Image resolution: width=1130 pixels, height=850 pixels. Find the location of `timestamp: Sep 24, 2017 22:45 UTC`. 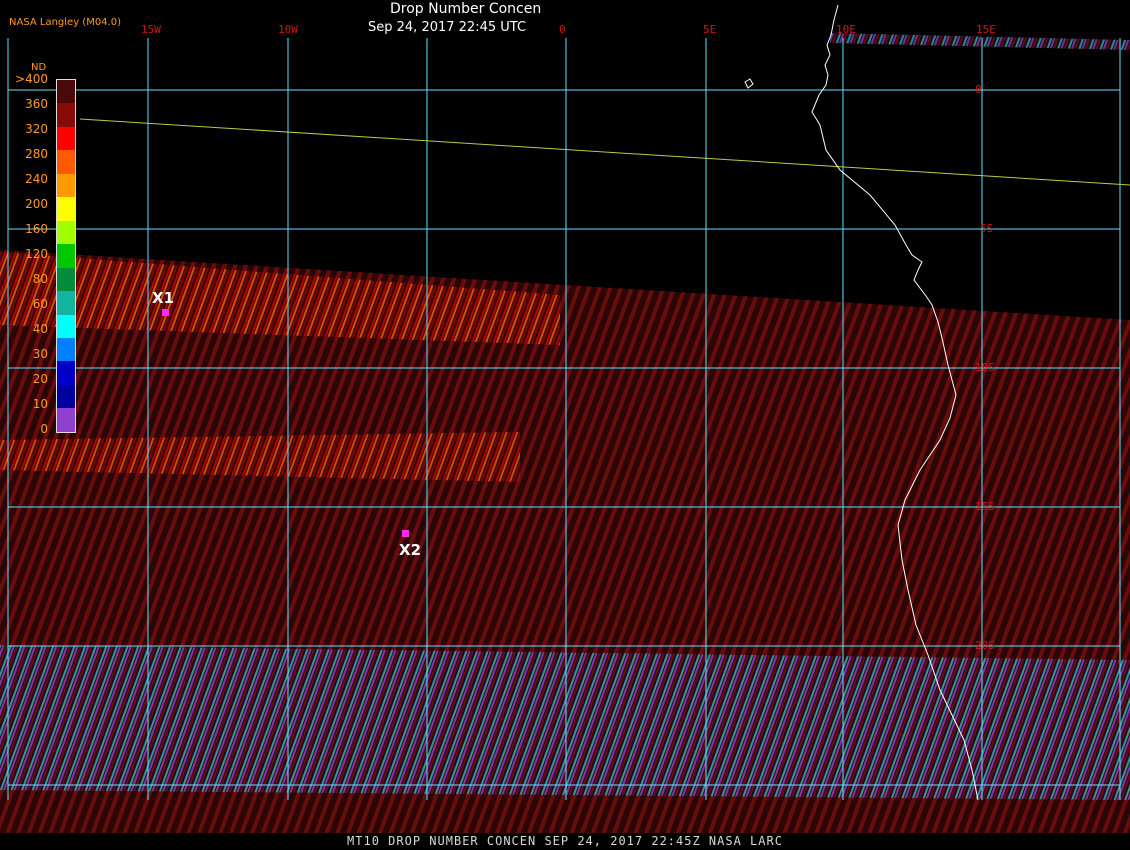

timestamp: Sep 24, 2017 22:45 UTC is located at coordinates (447, 27).